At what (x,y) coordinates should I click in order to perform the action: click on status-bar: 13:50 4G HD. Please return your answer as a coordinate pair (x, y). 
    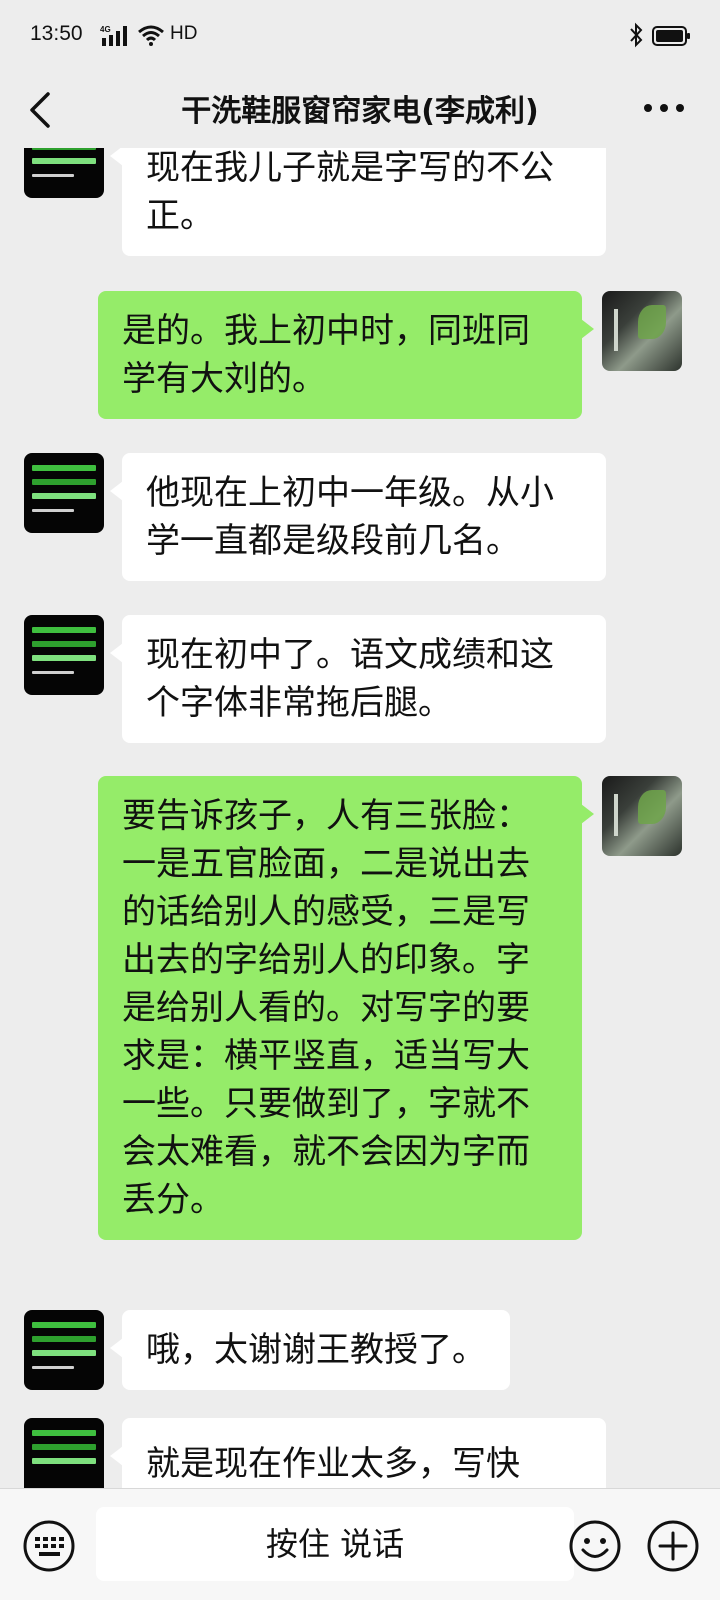
    Looking at the image, I should click on (360, 36).